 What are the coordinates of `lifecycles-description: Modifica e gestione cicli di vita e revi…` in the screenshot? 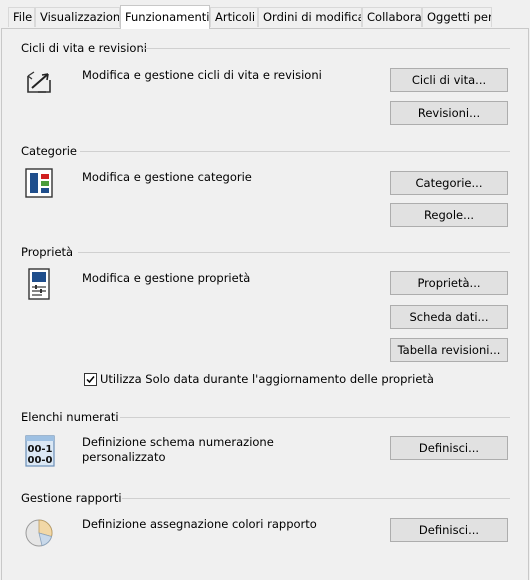 It's located at (202, 75).